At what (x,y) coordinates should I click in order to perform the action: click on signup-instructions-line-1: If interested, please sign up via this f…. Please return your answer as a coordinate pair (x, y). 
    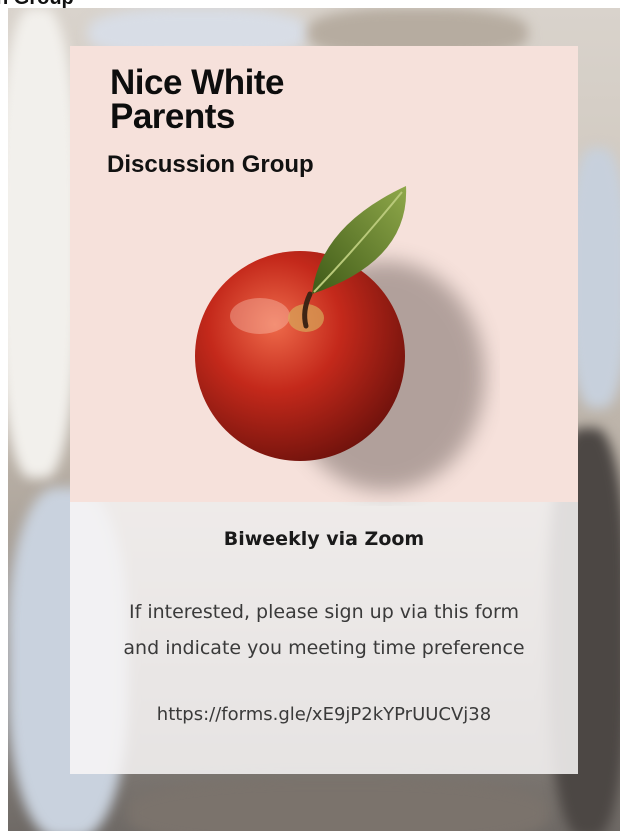
    Looking at the image, I should click on (324, 612).